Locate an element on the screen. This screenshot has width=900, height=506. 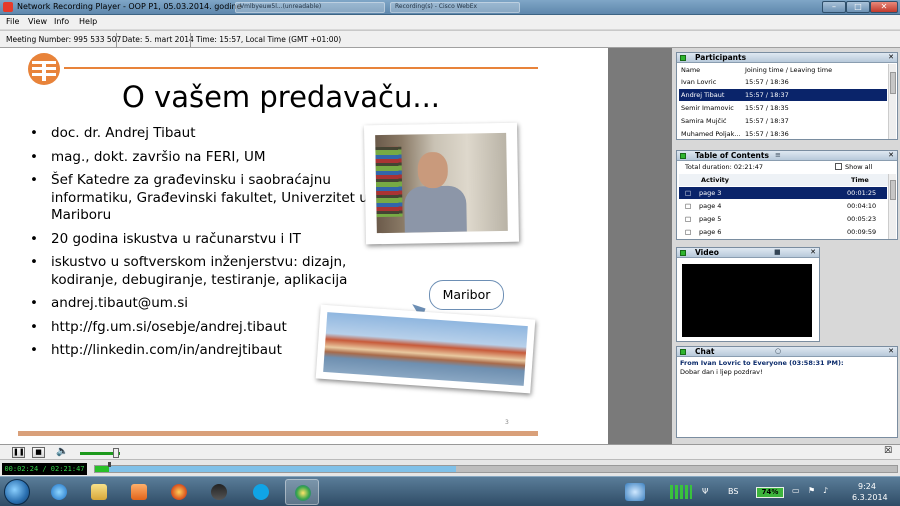
internet-explorer-icon is located at coordinates (59, 492).